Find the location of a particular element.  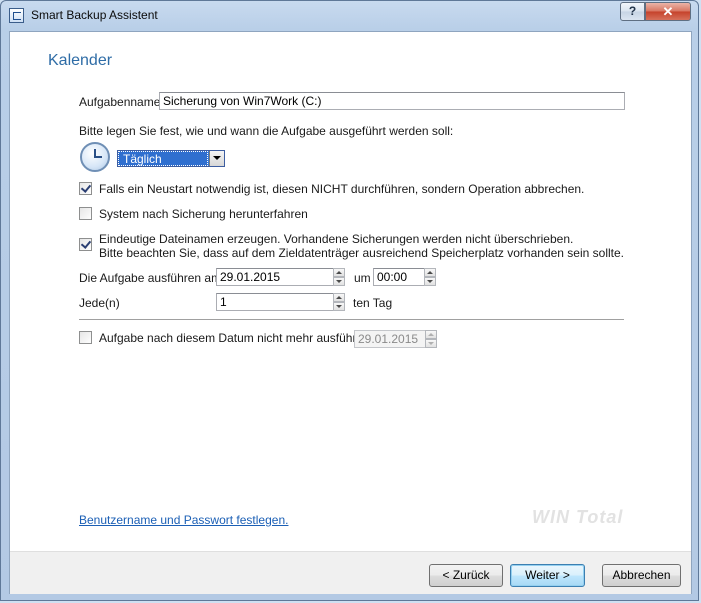

run-on-label: Die Aufgabe ausführen am: is located at coordinates (152, 278).